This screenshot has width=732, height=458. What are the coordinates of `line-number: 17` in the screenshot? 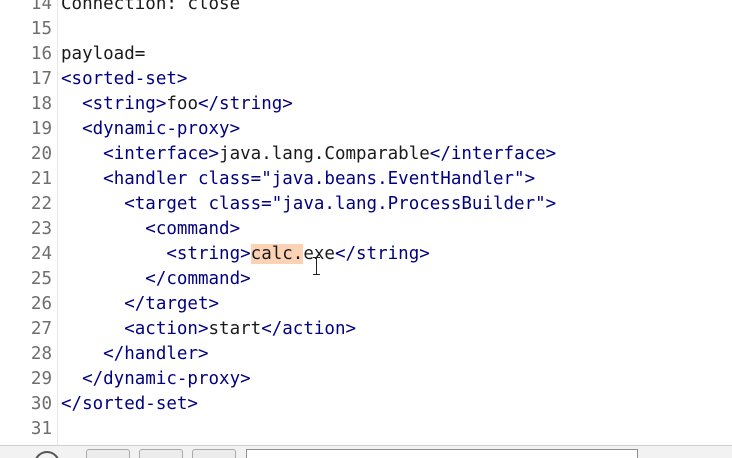 It's located at (41, 79).